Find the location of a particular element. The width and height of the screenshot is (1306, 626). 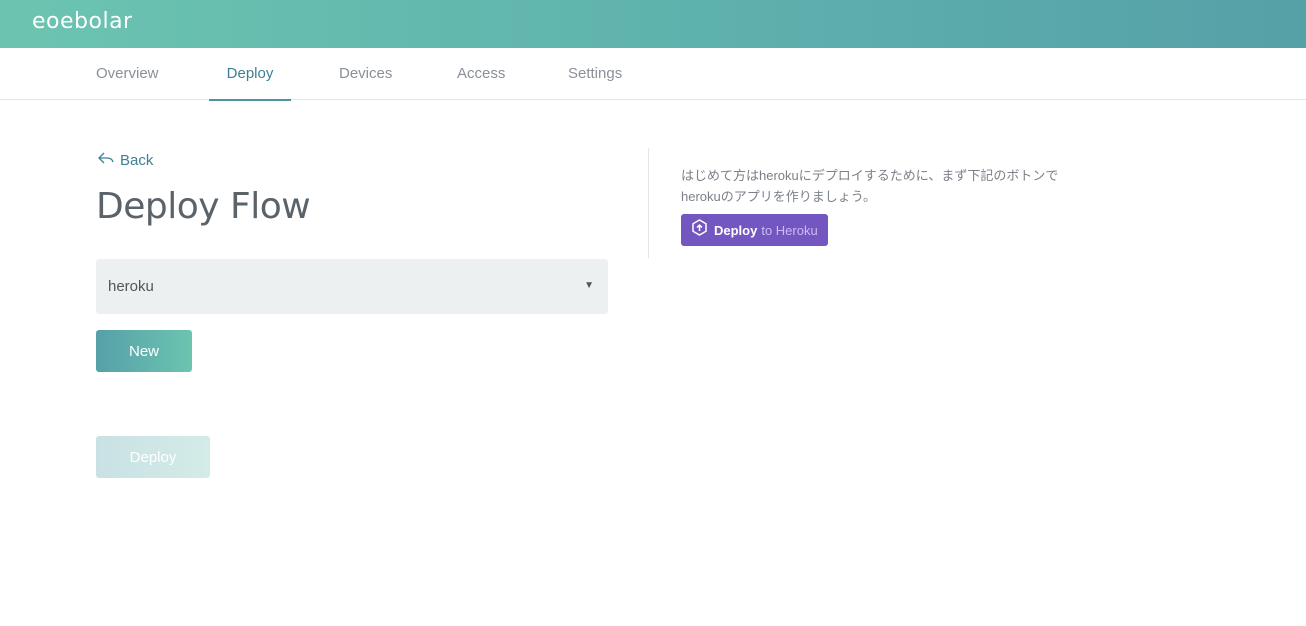

back-link: Back is located at coordinates (125, 160).